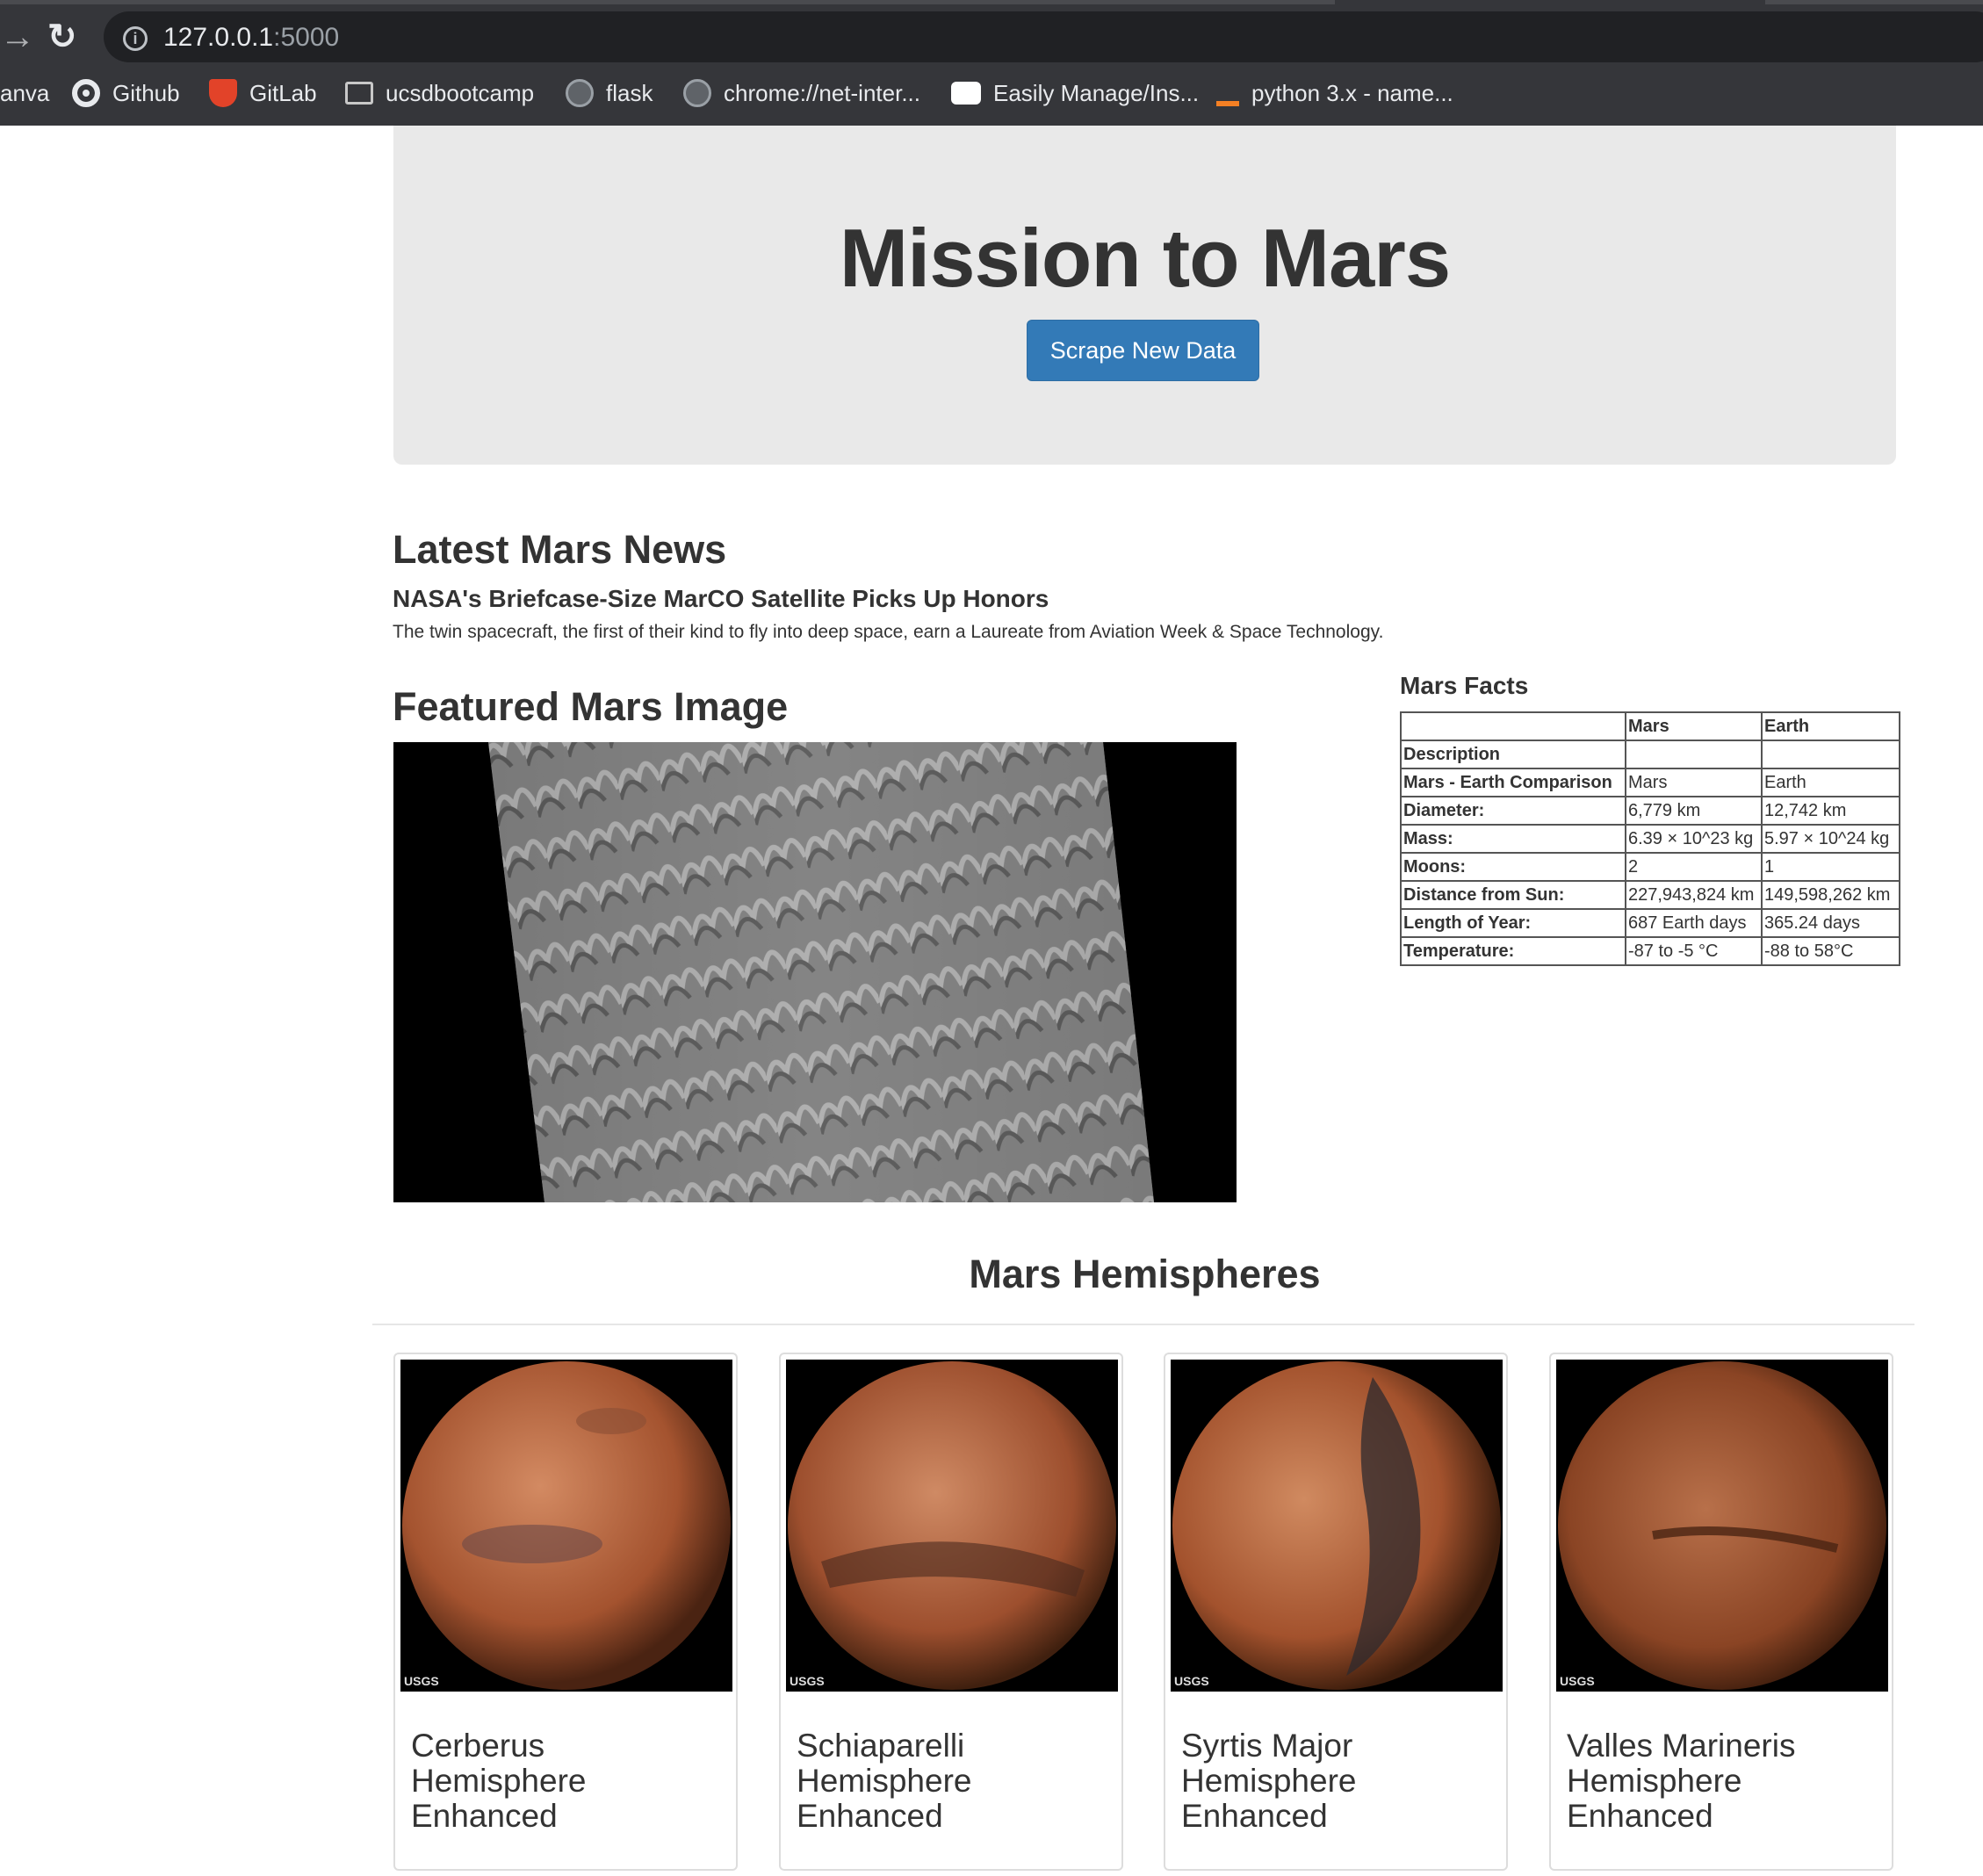 This screenshot has height=1876, width=1983. Describe the element at coordinates (223, 93) in the screenshot. I see `gitlab-icon` at that location.